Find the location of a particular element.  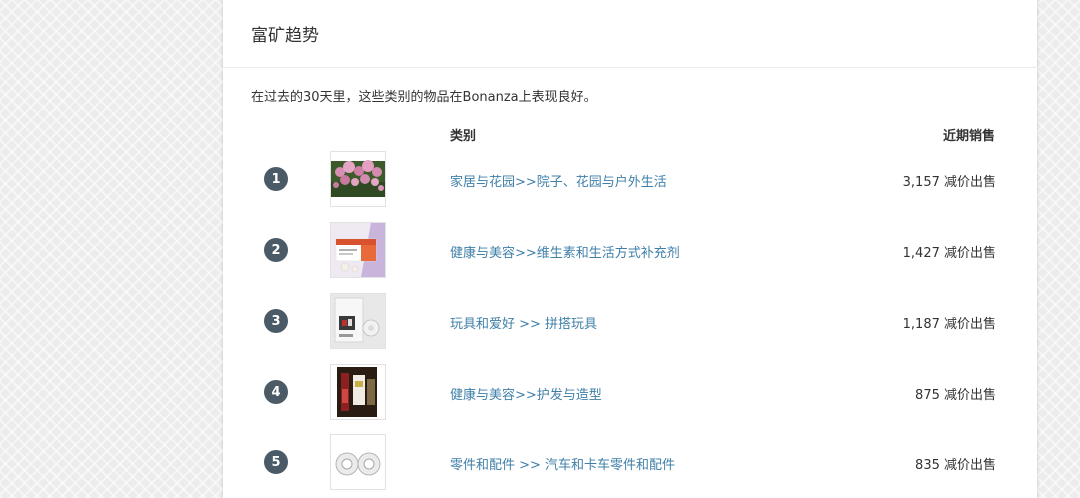

trend-row-4: 4 健康与美容>>护发与造型 875 减价出售 is located at coordinates (630, 393).